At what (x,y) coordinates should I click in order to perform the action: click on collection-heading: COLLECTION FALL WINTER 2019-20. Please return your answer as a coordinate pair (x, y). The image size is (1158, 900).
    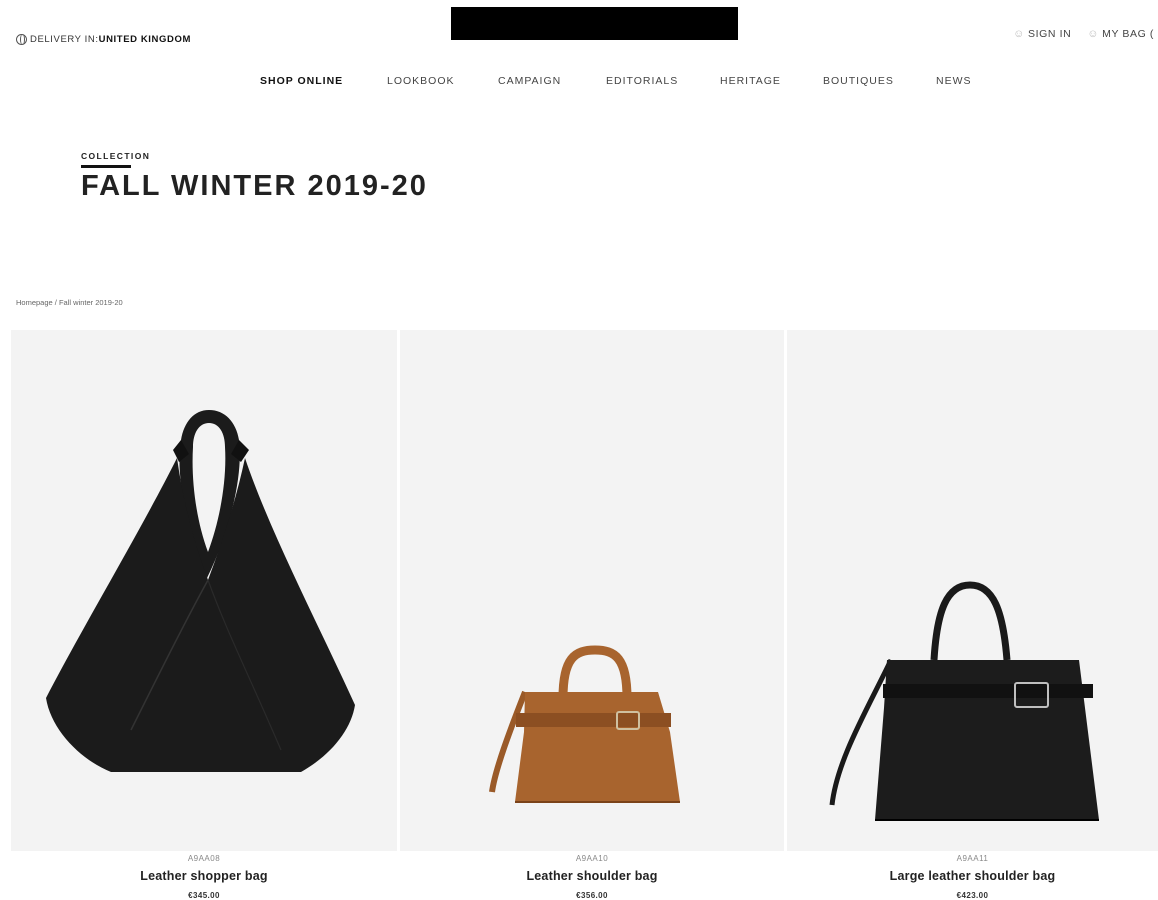
    Looking at the image, I should click on (254, 176).